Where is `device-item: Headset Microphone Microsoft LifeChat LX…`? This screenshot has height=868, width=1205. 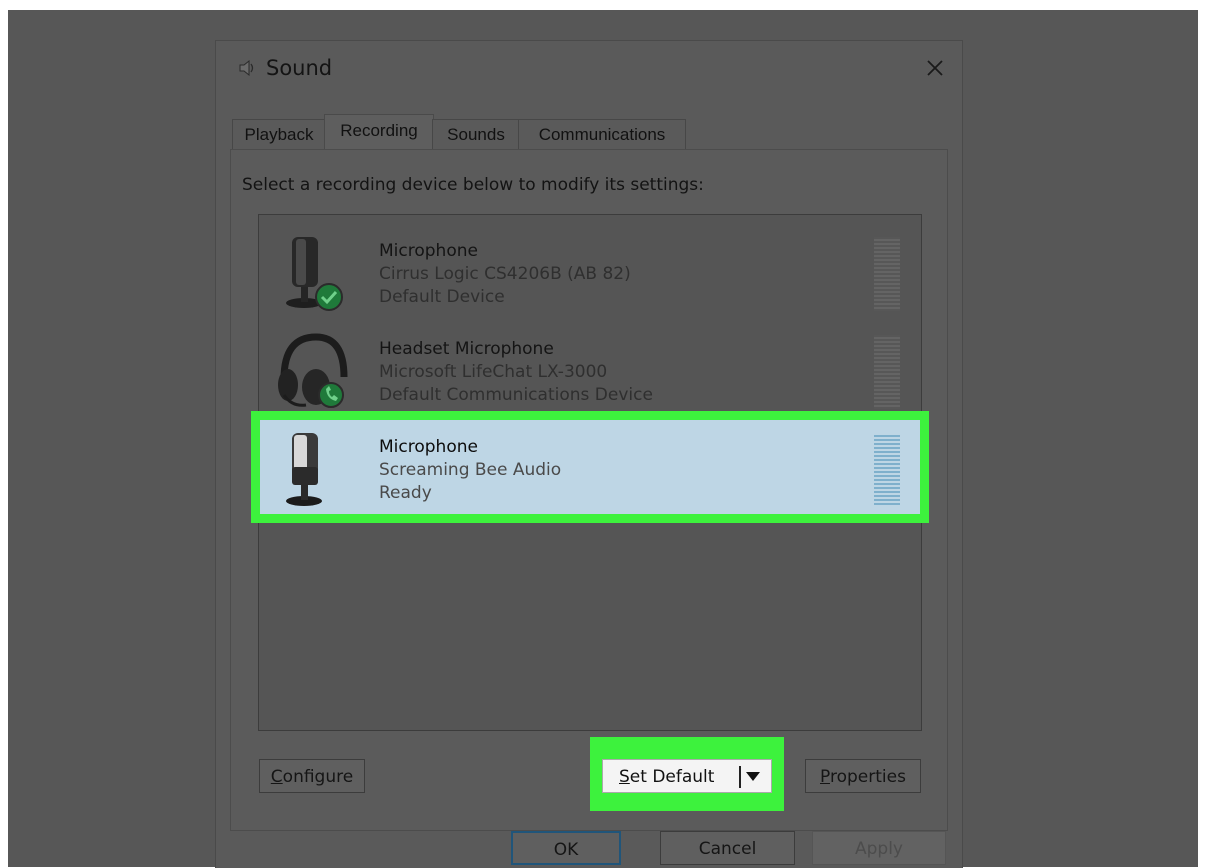 device-item: Headset Microphone Microsoft LifeChat LX… is located at coordinates (590, 369).